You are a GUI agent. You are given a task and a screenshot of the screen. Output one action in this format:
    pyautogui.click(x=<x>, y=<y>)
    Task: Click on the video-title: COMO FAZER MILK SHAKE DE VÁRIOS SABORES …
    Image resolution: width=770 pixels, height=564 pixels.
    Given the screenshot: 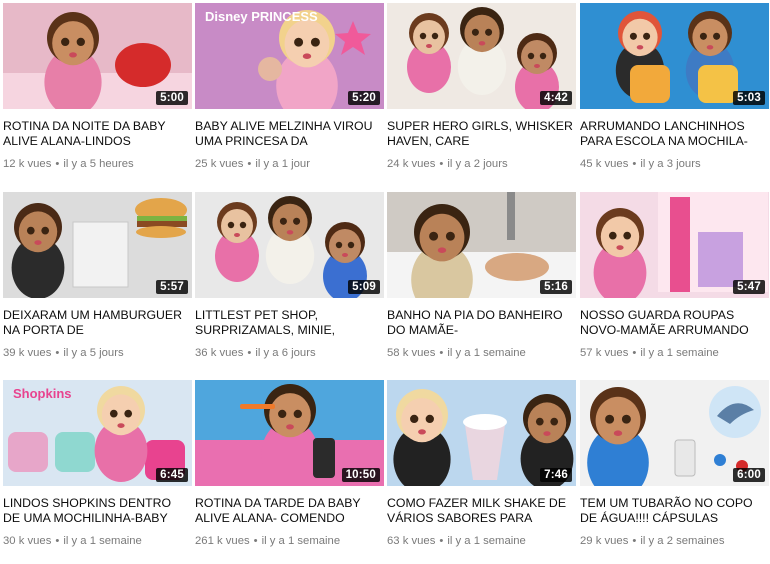 What is the action you would take?
    pyautogui.click(x=480, y=511)
    